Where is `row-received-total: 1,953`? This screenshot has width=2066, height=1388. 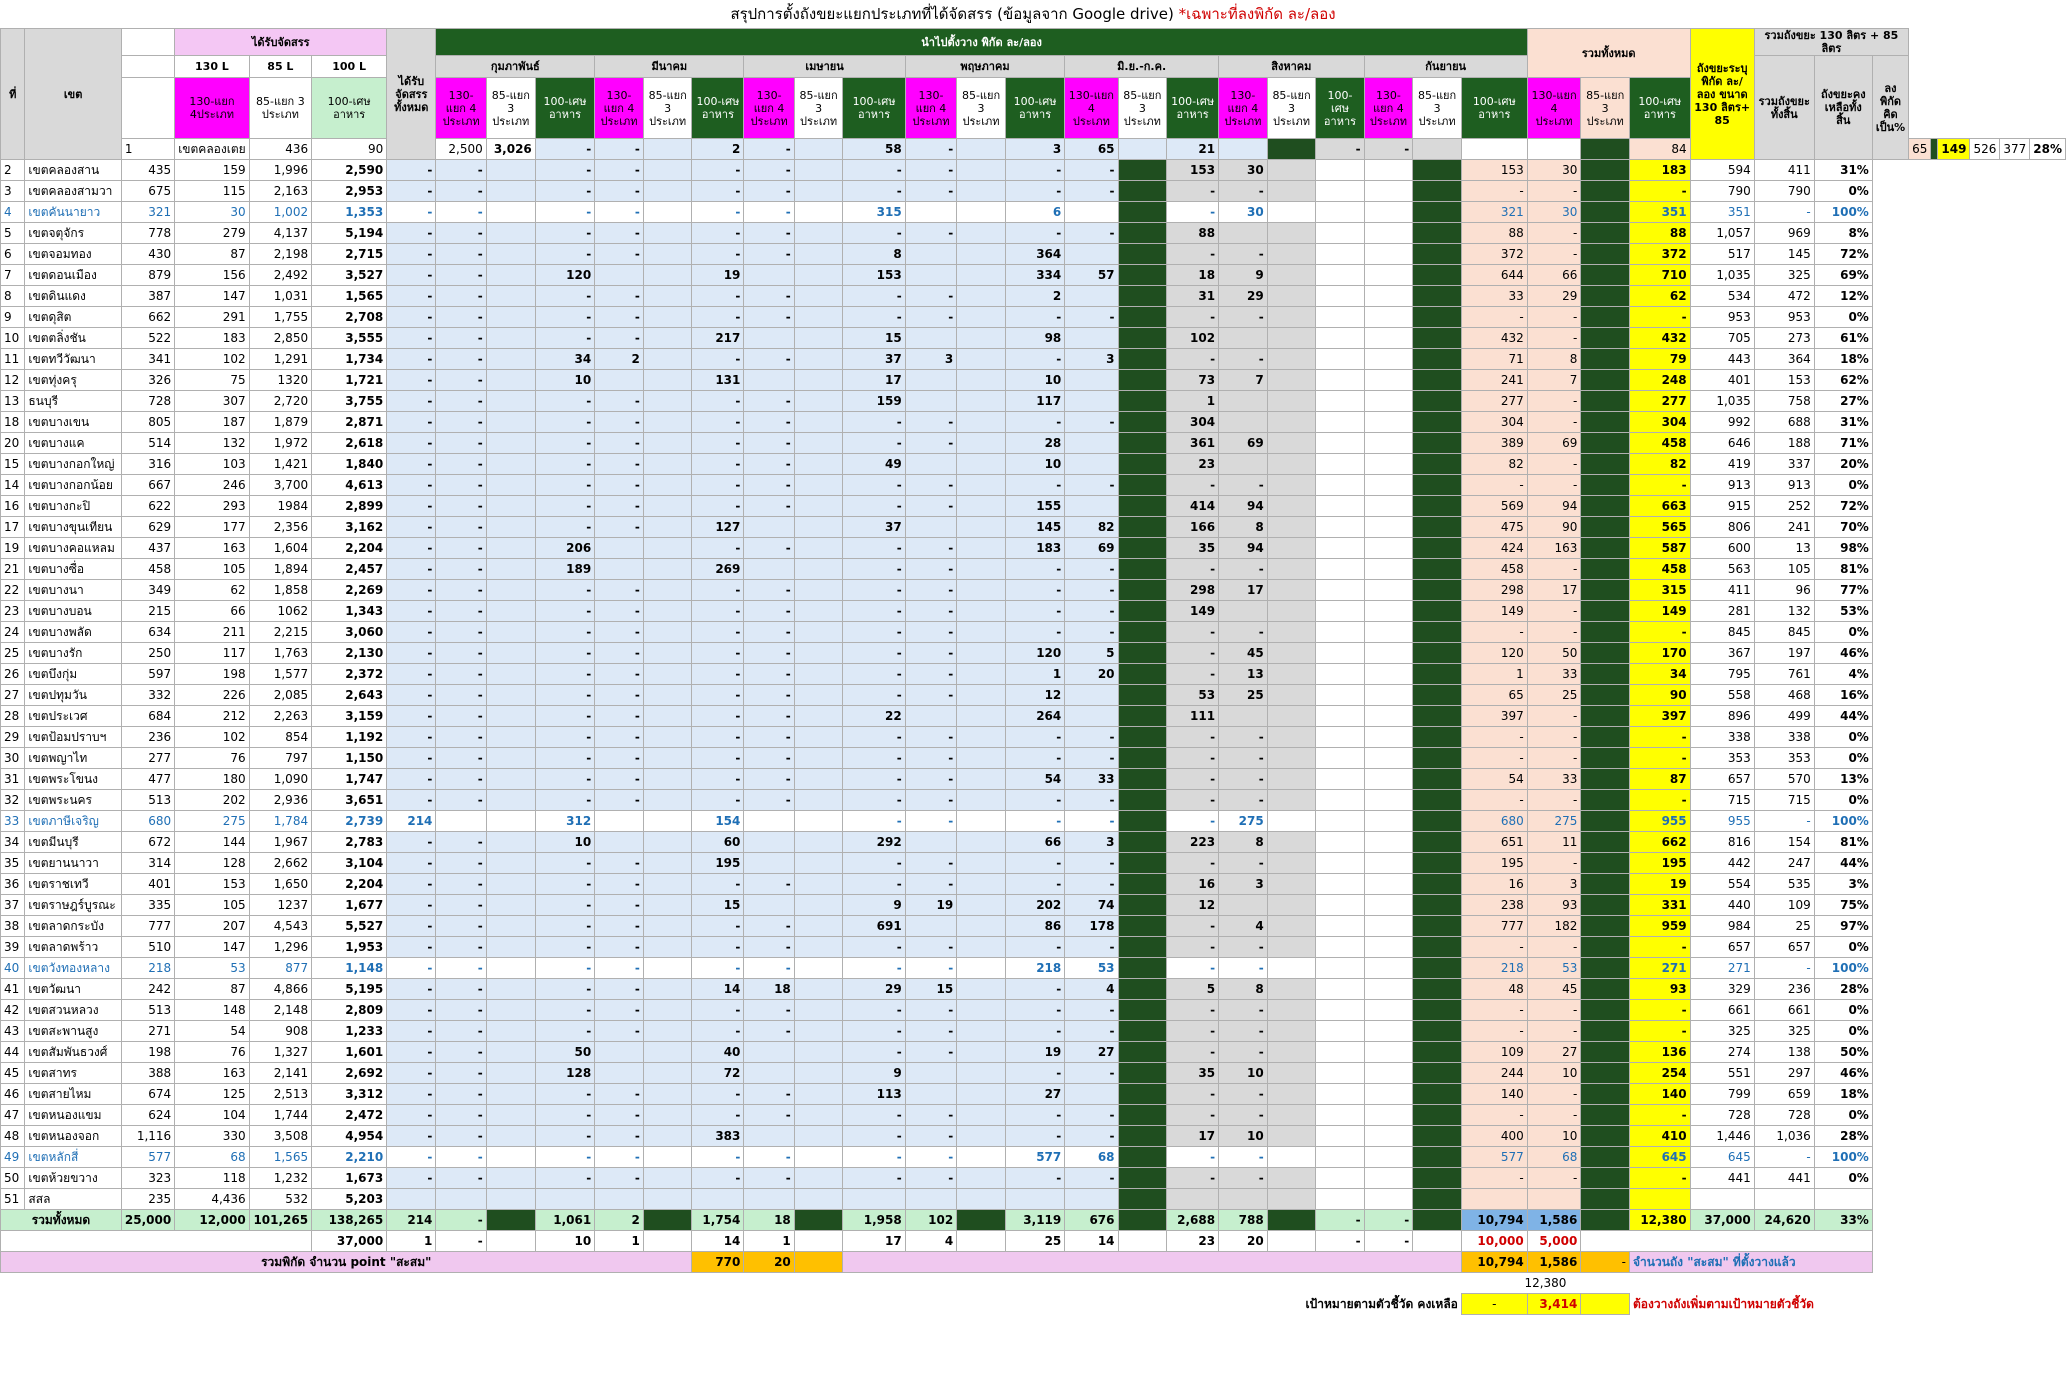
row-received-total: 1,953 is located at coordinates (349, 947).